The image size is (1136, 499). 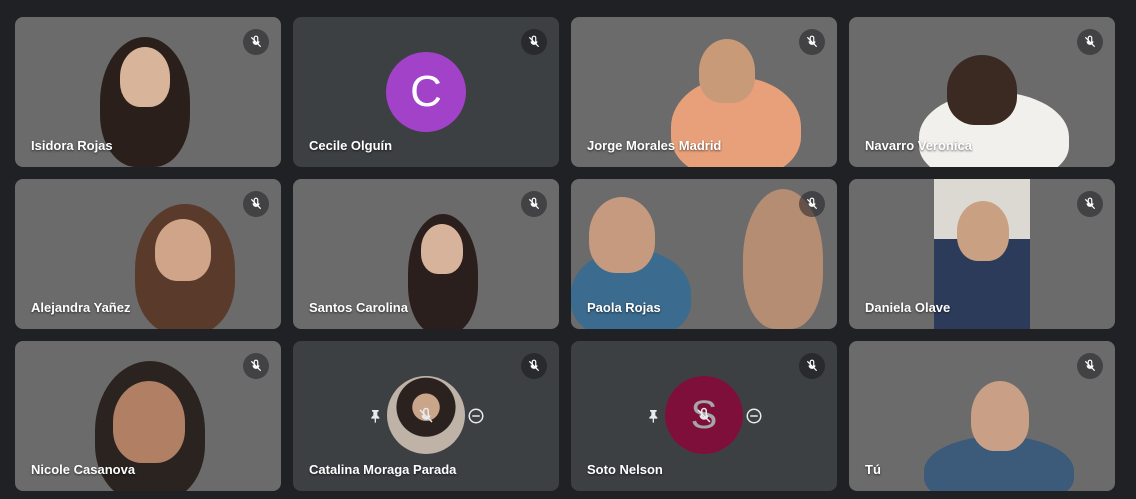 I want to click on participant-tile: S Soto Nelson, so click(x=704, y=416).